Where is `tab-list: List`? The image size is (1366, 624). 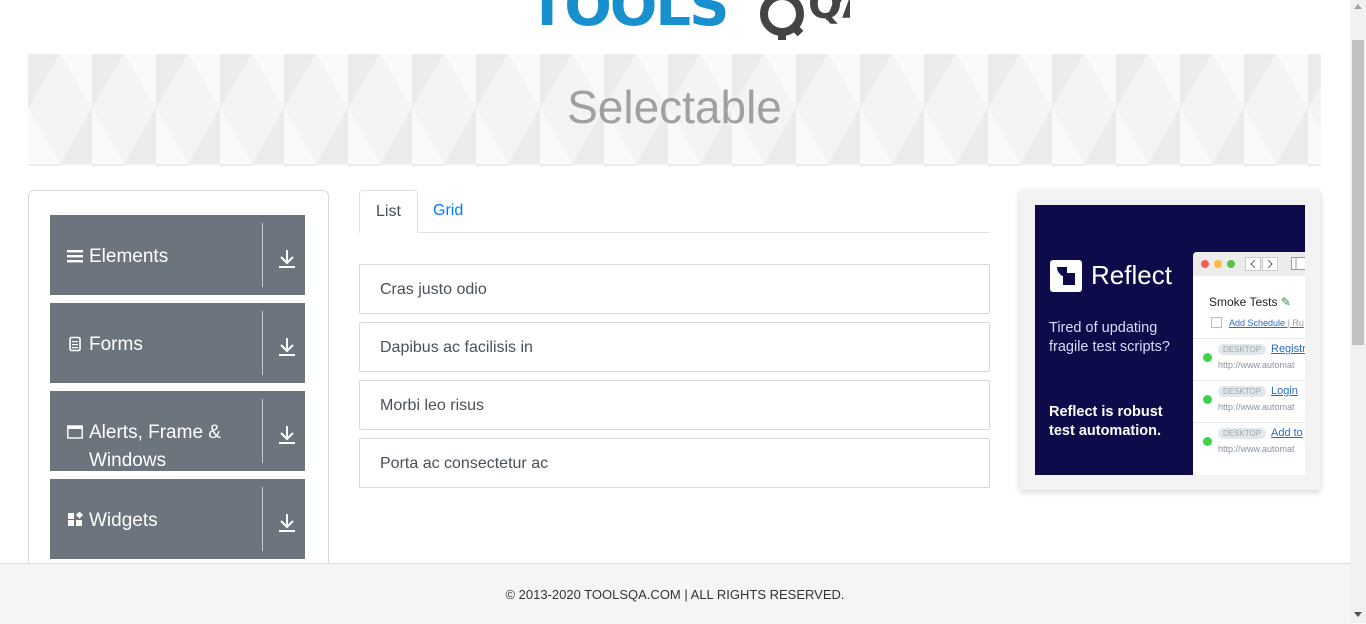
tab-list: List is located at coordinates (388, 211).